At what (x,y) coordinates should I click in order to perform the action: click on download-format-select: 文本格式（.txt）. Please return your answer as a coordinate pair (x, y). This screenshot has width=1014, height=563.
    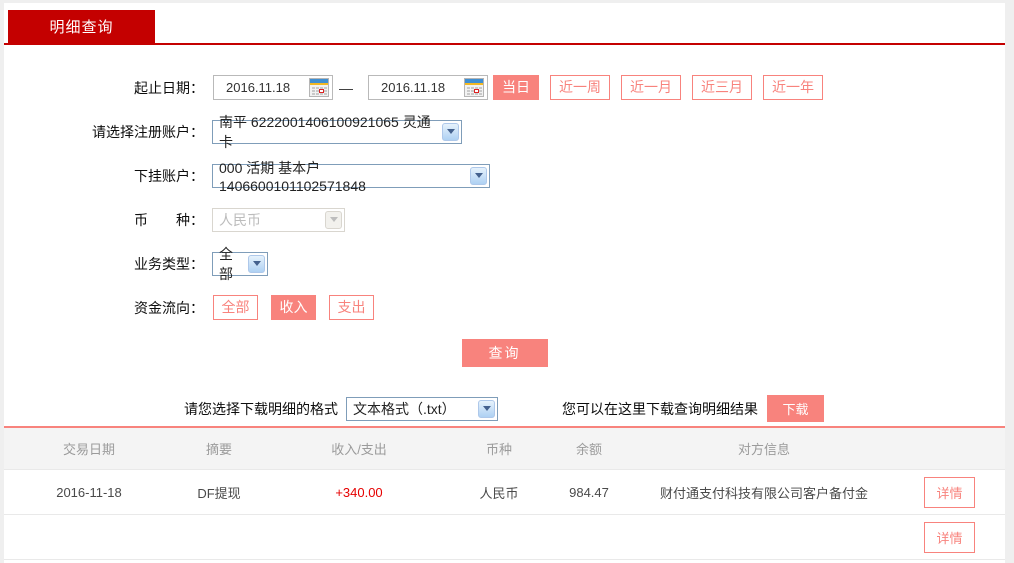
    Looking at the image, I should click on (422, 408).